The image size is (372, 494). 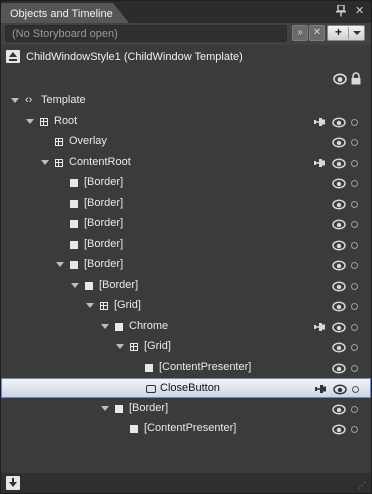 I want to click on tree-row: ContentRoot, so click(x=186, y=163).